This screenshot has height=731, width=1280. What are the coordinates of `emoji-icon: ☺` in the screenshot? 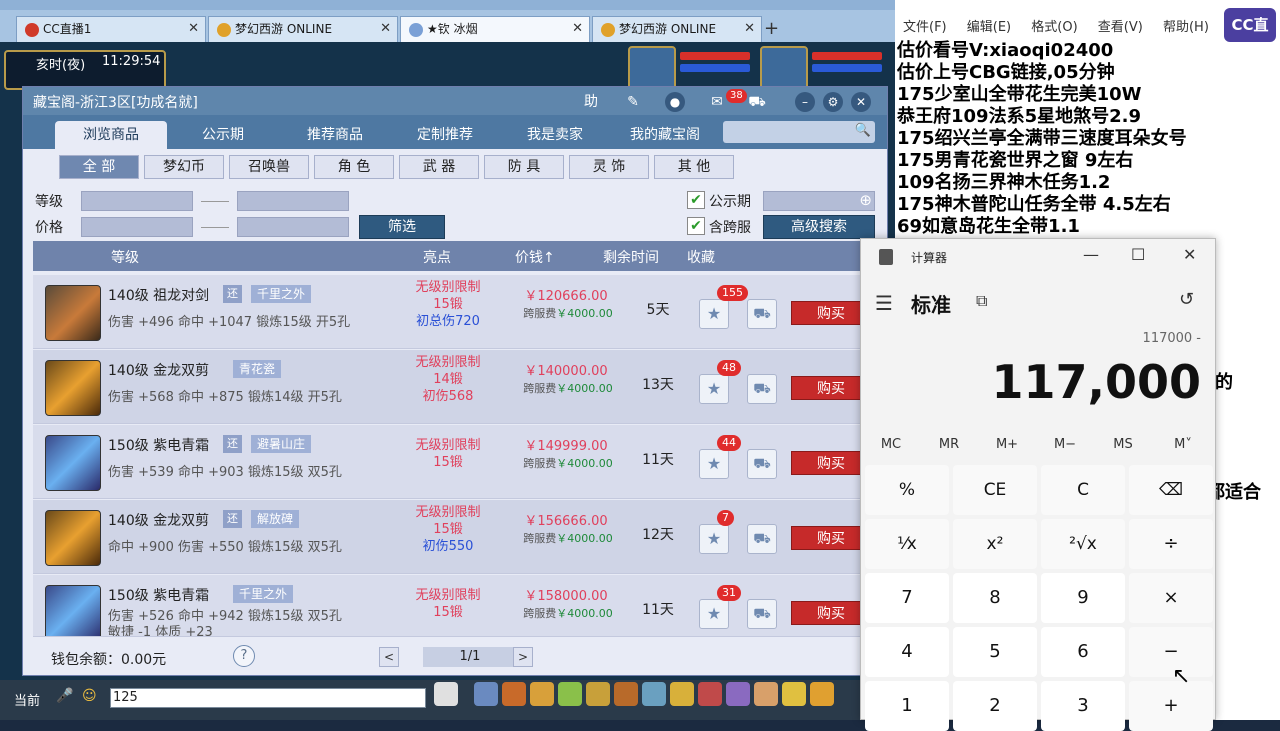 It's located at (89, 696).